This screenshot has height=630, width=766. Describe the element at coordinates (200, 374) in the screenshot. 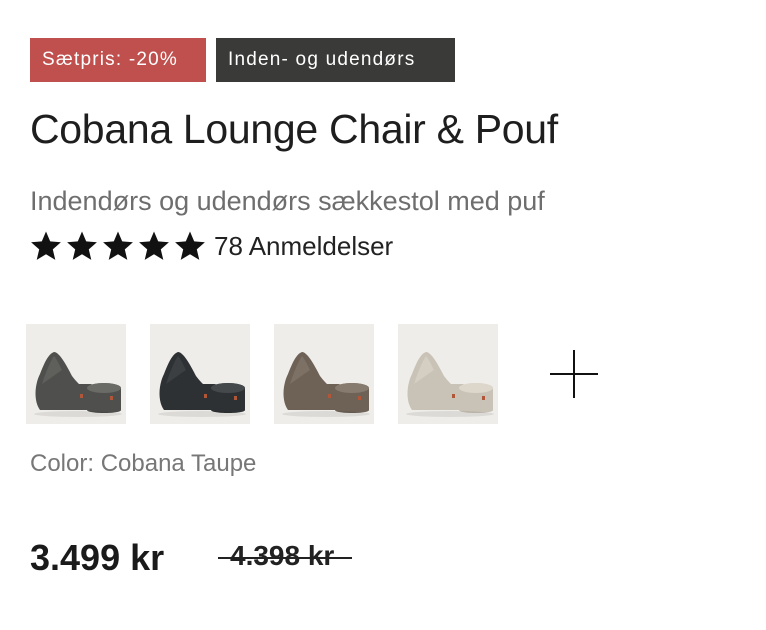

I see `swatch-black` at that location.